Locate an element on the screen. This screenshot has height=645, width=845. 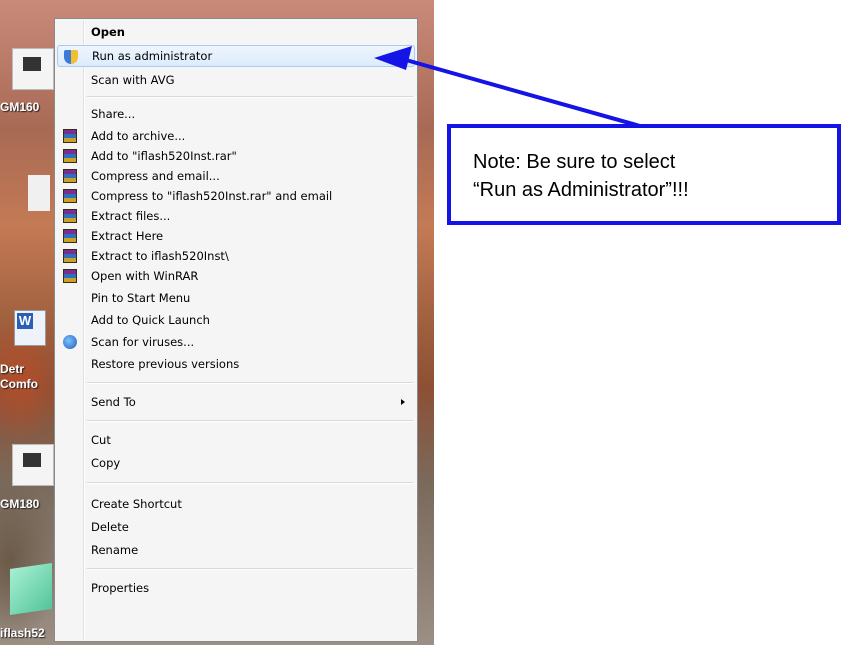
arrow-line is located at coordinates (523, 93).